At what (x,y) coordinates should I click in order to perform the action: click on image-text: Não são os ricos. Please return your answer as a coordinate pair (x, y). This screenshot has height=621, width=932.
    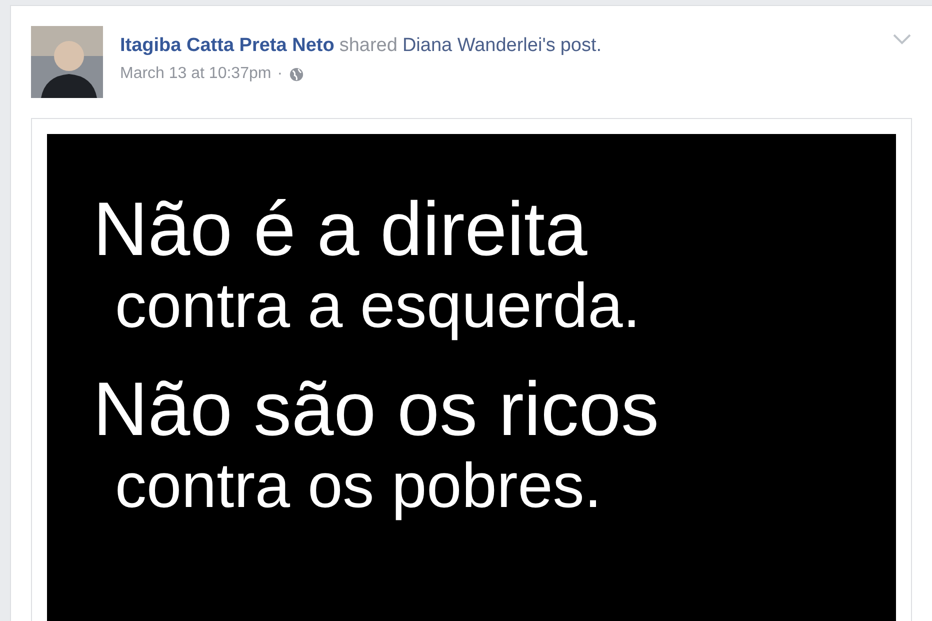
    Looking at the image, I should click on (376, 410).